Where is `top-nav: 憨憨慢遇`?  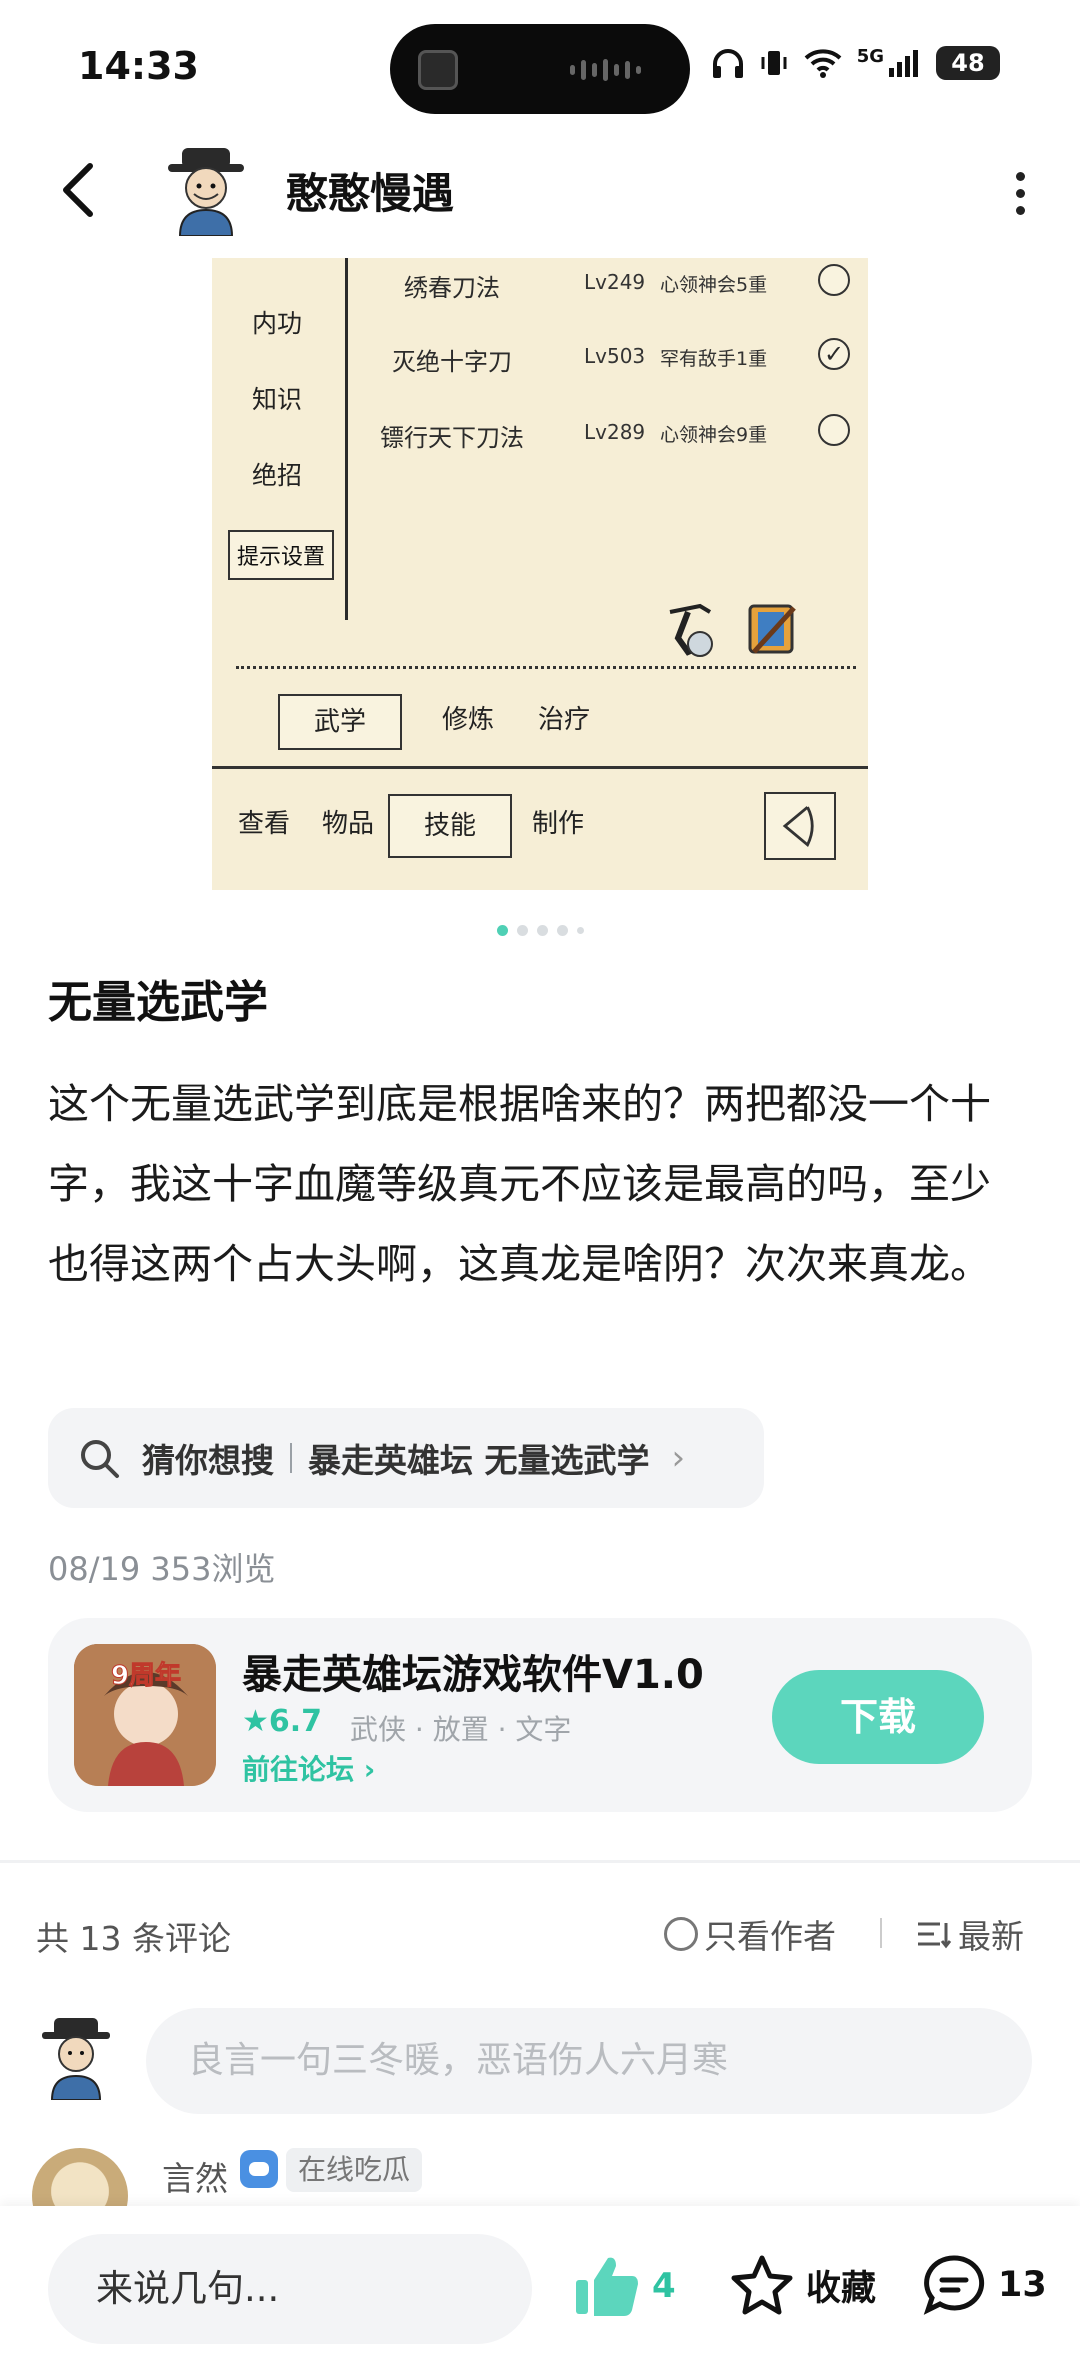
top-nav: 憨憨慢遇 is located at coordinates (540, 190).